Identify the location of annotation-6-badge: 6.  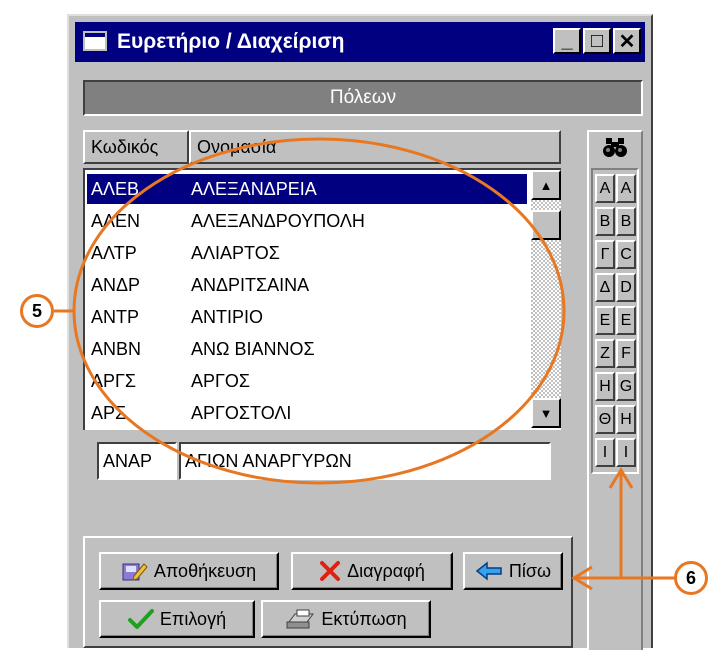
(691, 578).